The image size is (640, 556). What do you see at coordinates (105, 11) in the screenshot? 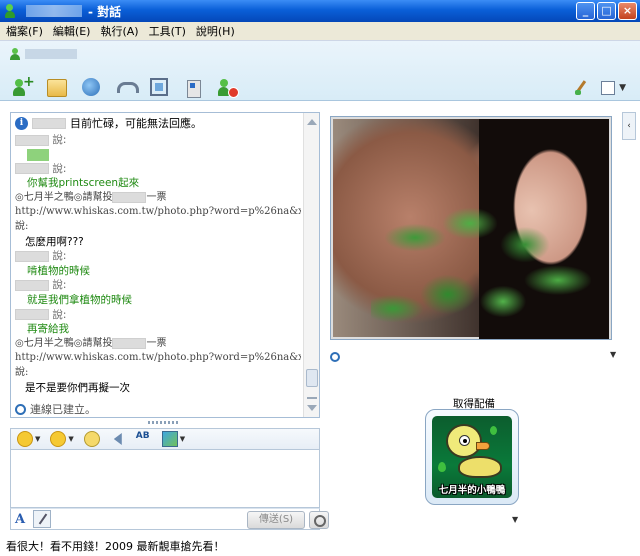
I see `window-title: - 對話` at bounding box center [105, 11].